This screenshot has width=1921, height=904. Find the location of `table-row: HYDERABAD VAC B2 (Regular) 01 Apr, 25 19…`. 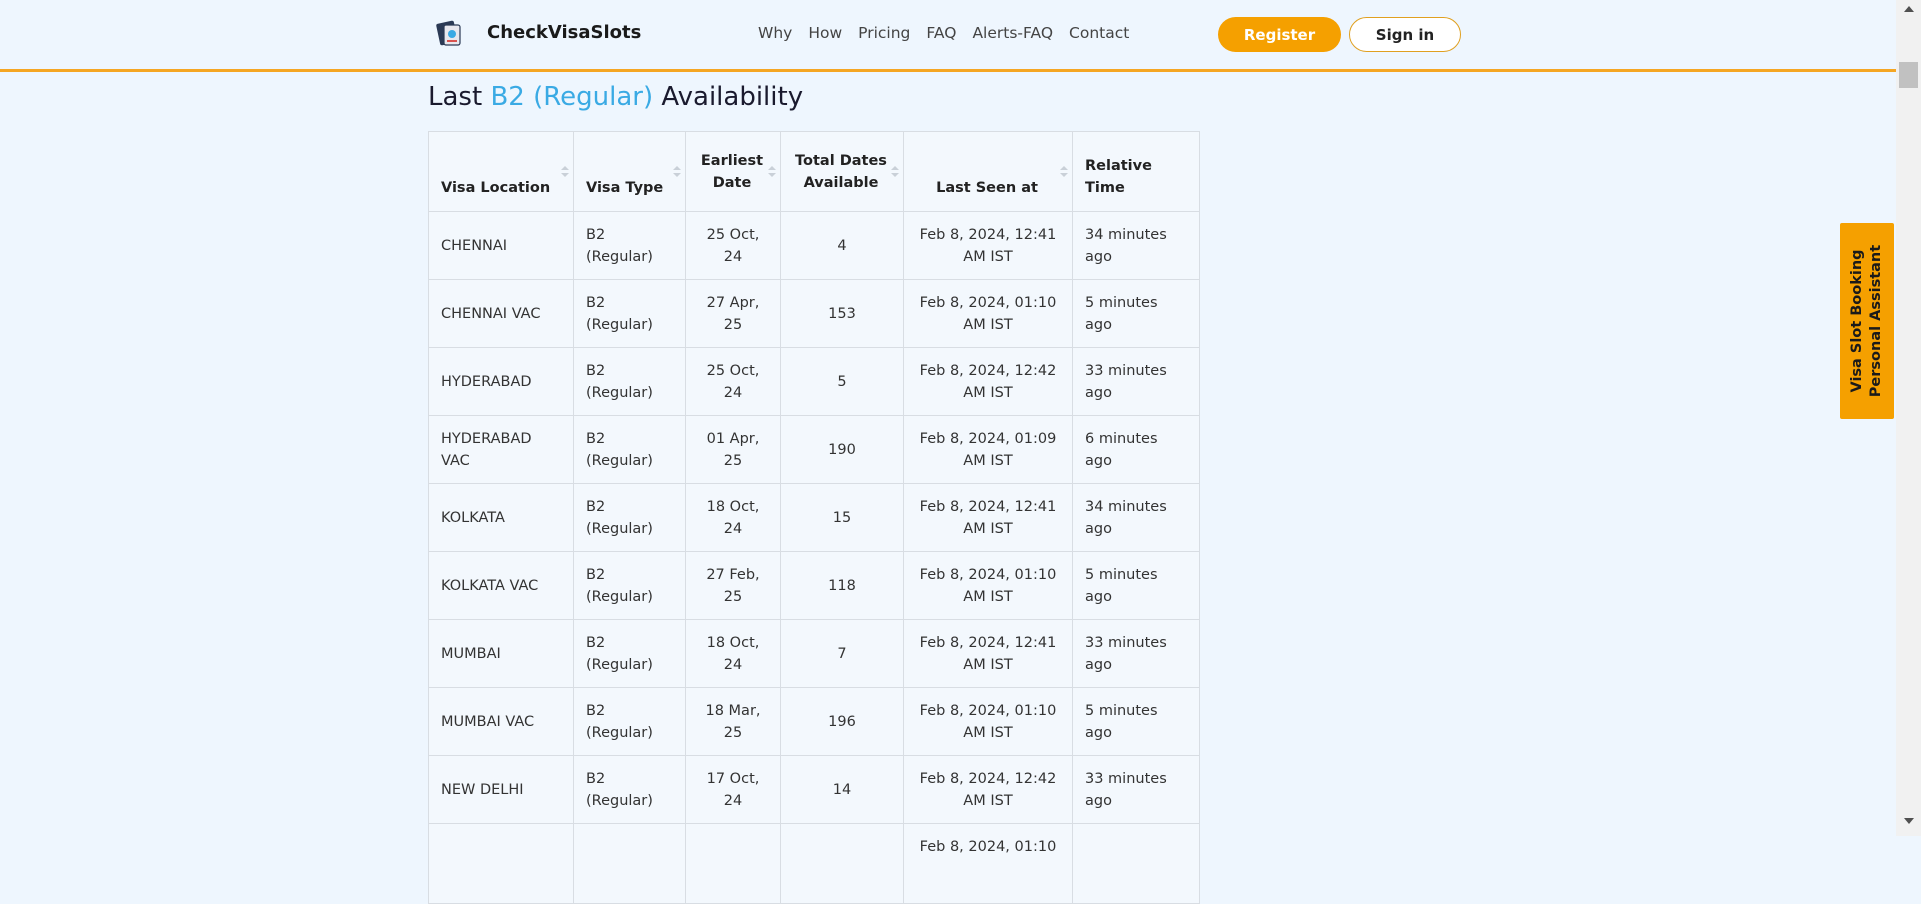

table-row: HYDERABAD VAC B2 (Regular) 01 Apr, 25 19… is located at coordinates (814, 449).